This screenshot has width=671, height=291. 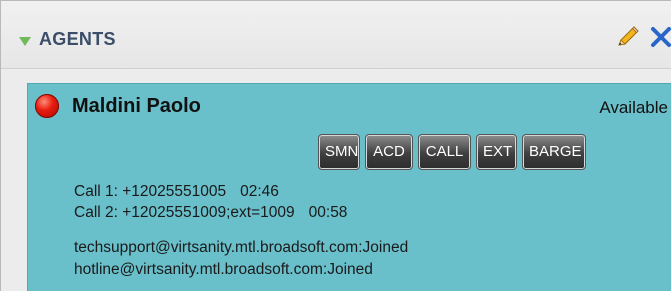 What do you see at coordinates (259, 191) in the screenshot?
I see `call-duration: 02:46` at bounding box center [259, 191].